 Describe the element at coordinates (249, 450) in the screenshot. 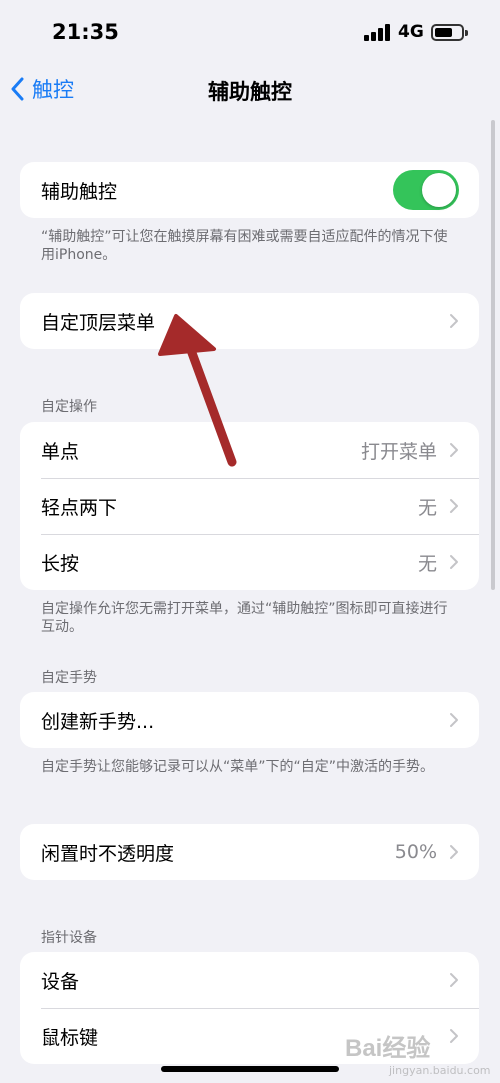

I see `single-tap-row: 单点 打开菜单` at that location.